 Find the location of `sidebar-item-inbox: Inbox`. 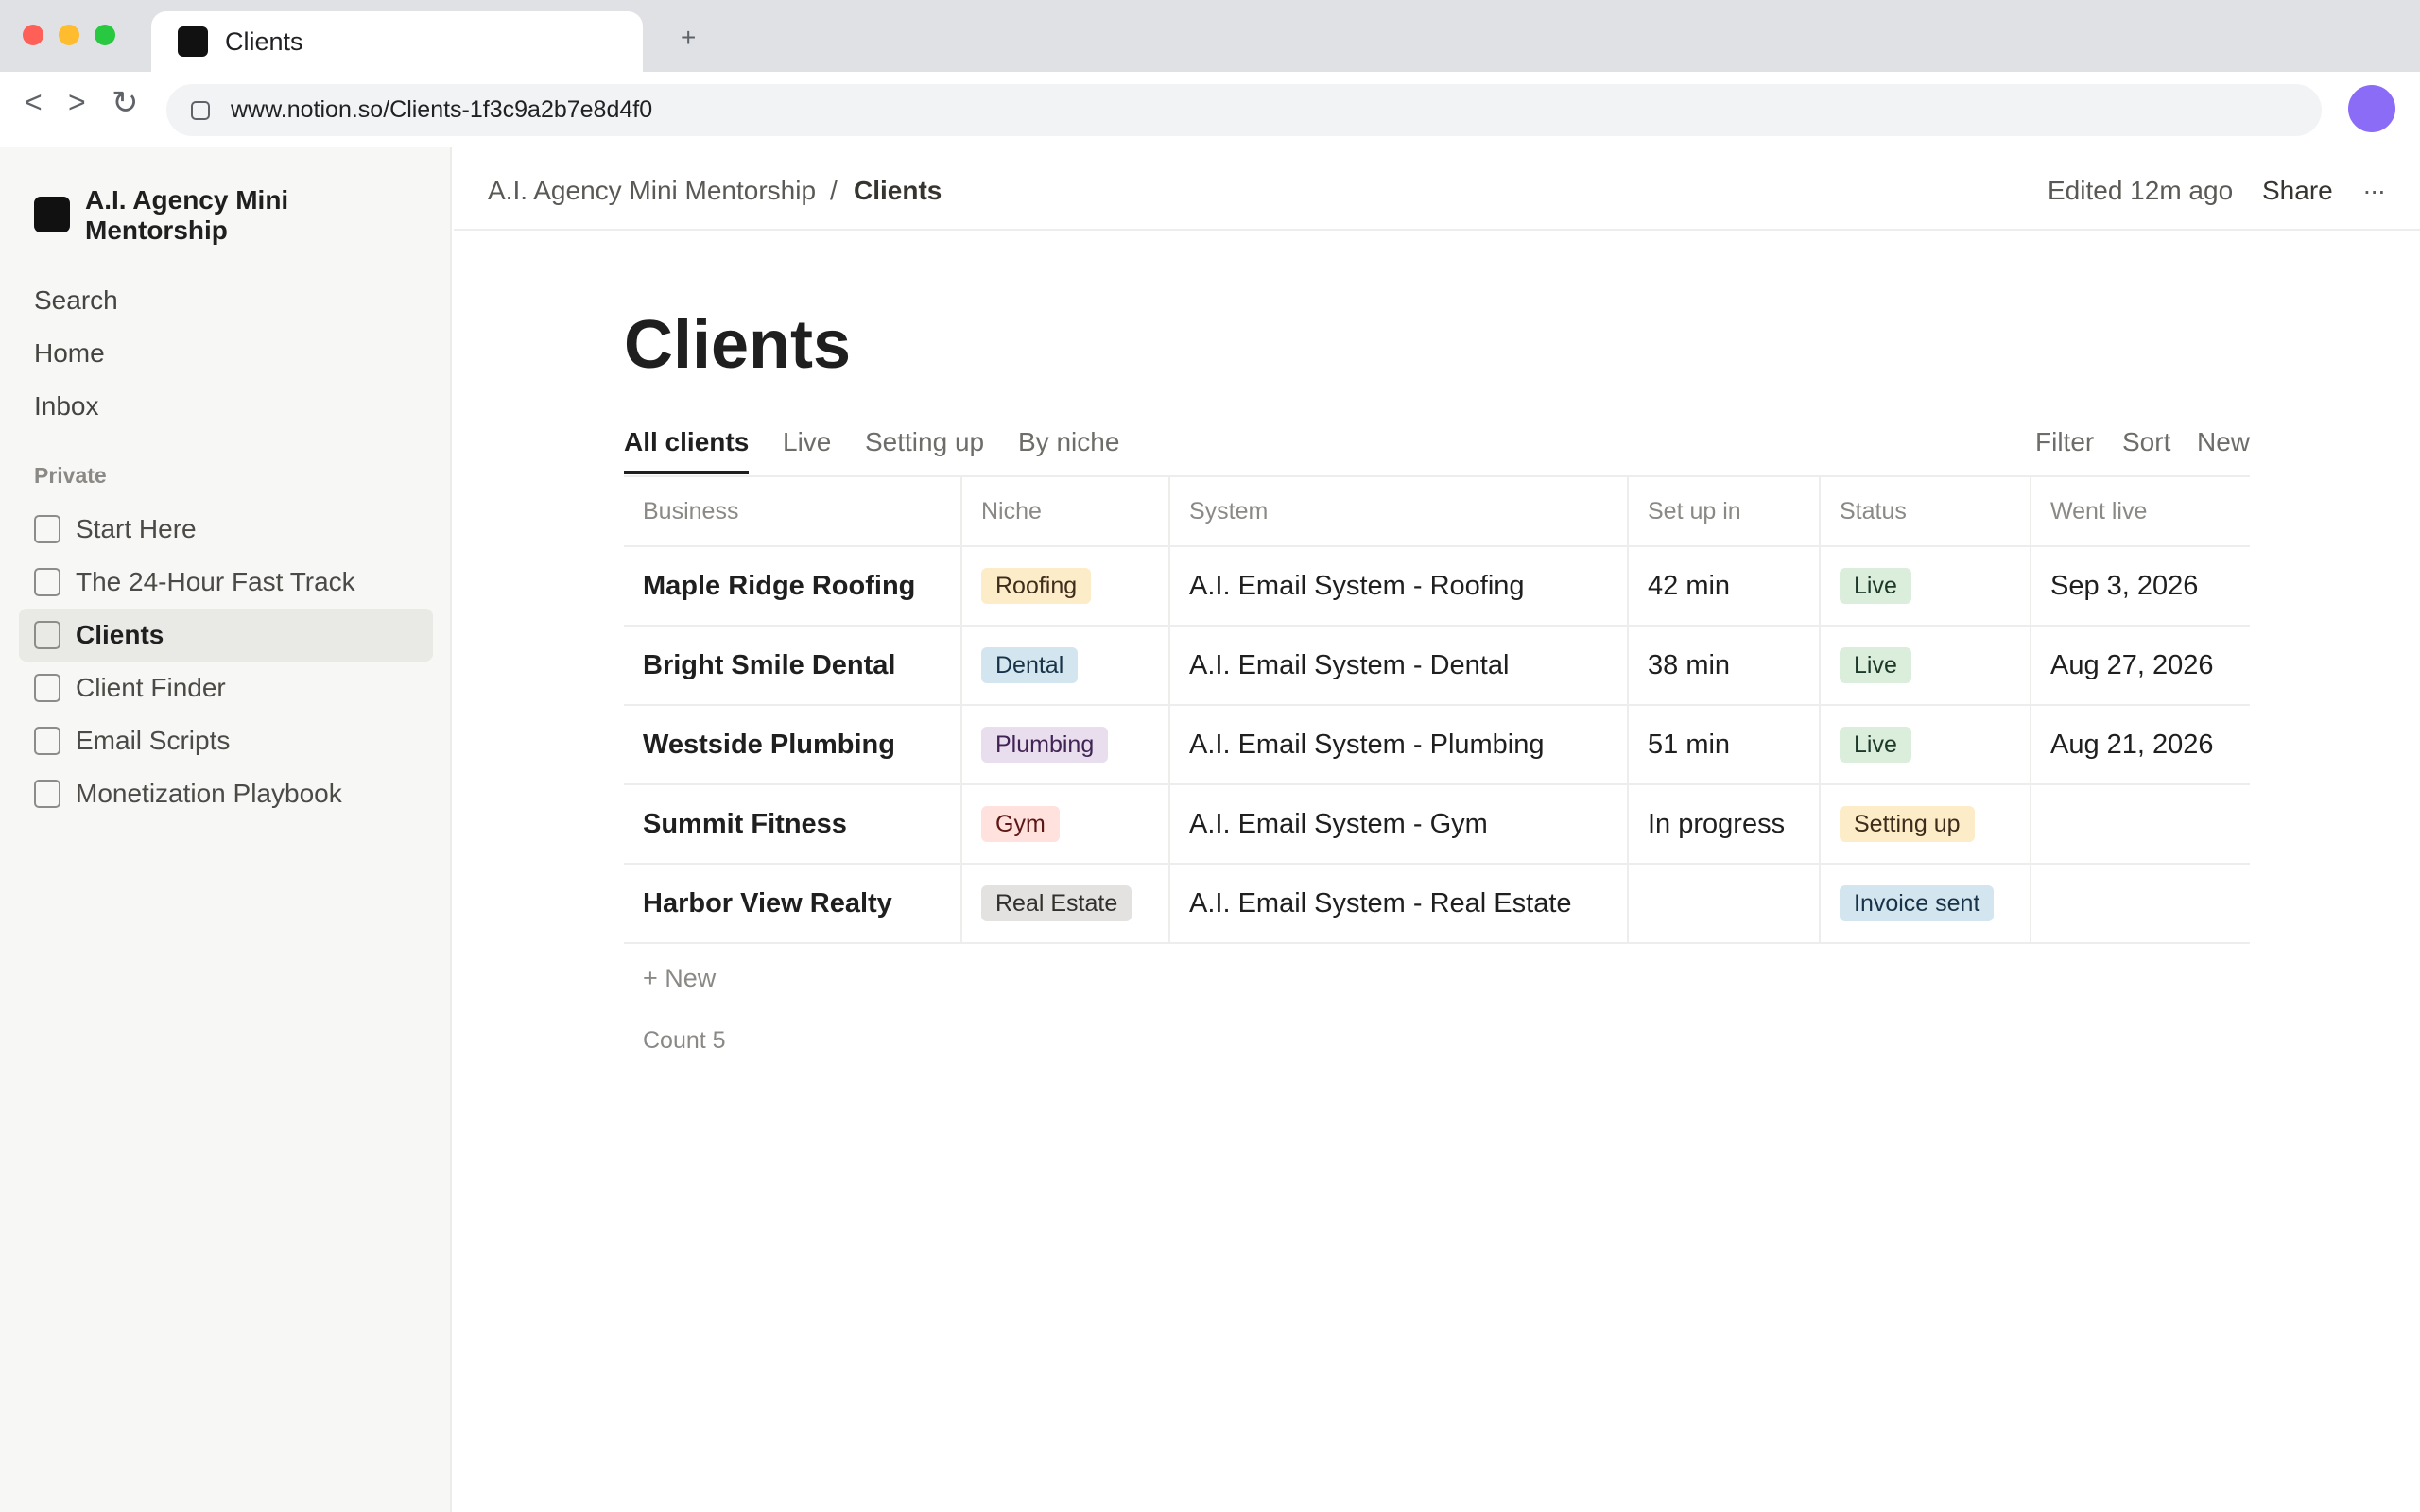

sidebar-item-inbox: Inbox is located at coordinates (66, 406).